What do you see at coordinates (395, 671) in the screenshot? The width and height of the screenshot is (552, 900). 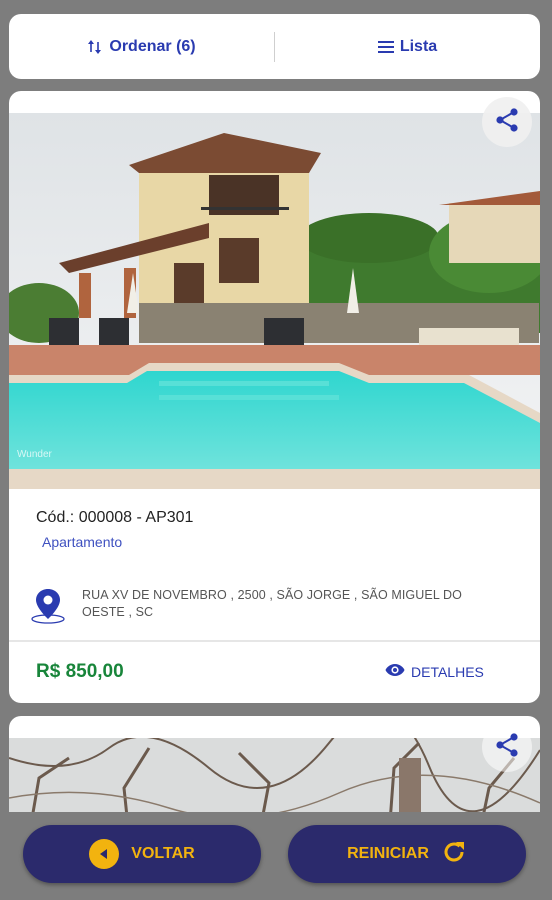 I see `eye-icon` at bounding box center [395, 671].